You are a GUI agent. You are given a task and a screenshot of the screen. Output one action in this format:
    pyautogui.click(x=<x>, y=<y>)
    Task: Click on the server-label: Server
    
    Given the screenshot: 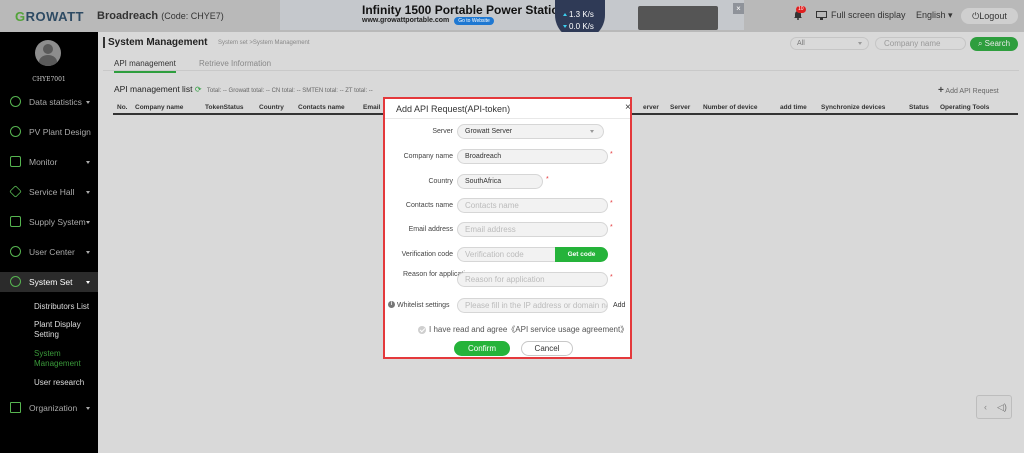 What is the action you would take?
    pyautogui.click(x=442, y=131)
    